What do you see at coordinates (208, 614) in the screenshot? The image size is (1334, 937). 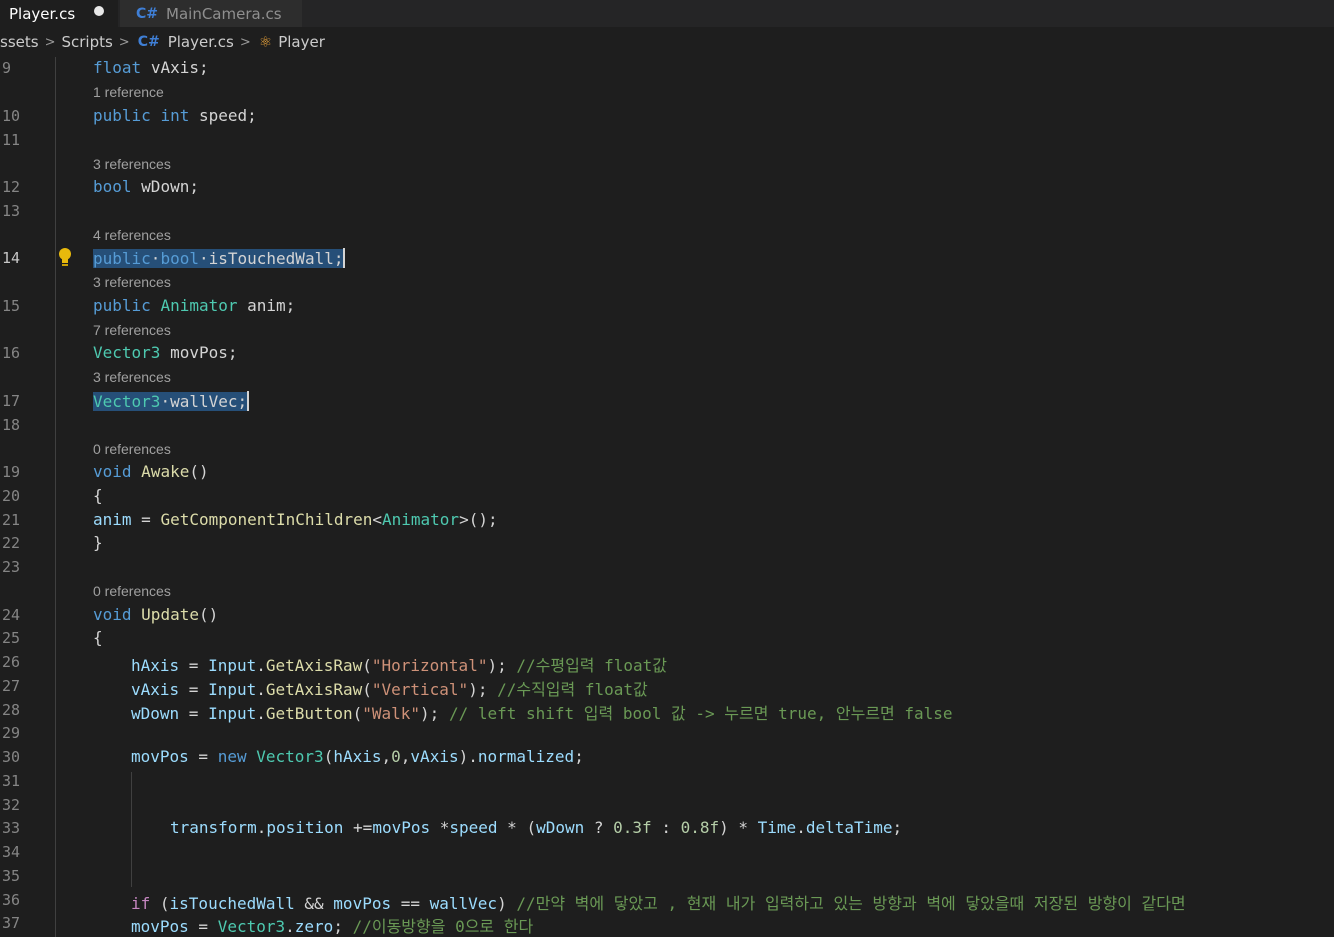 I see `code-token: ()` at bounding box center [208, 614].